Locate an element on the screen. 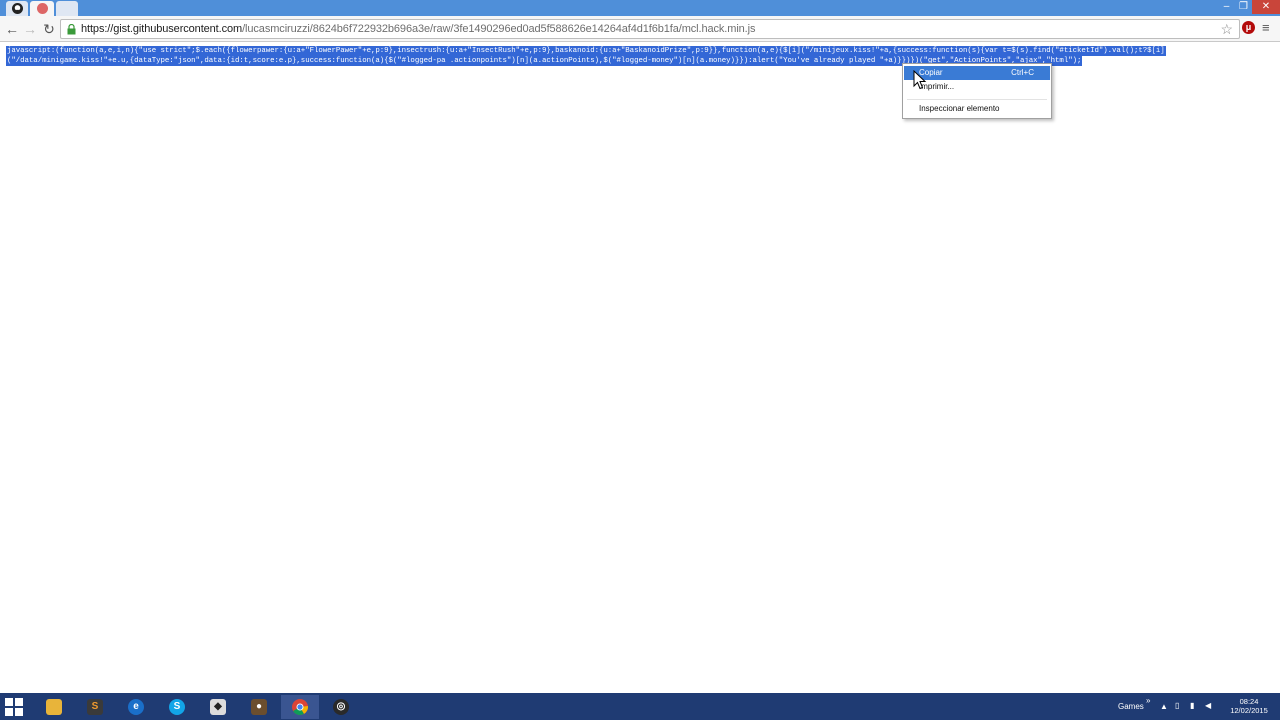  fox-icon: ◆ is located at coordinates (218, 707).